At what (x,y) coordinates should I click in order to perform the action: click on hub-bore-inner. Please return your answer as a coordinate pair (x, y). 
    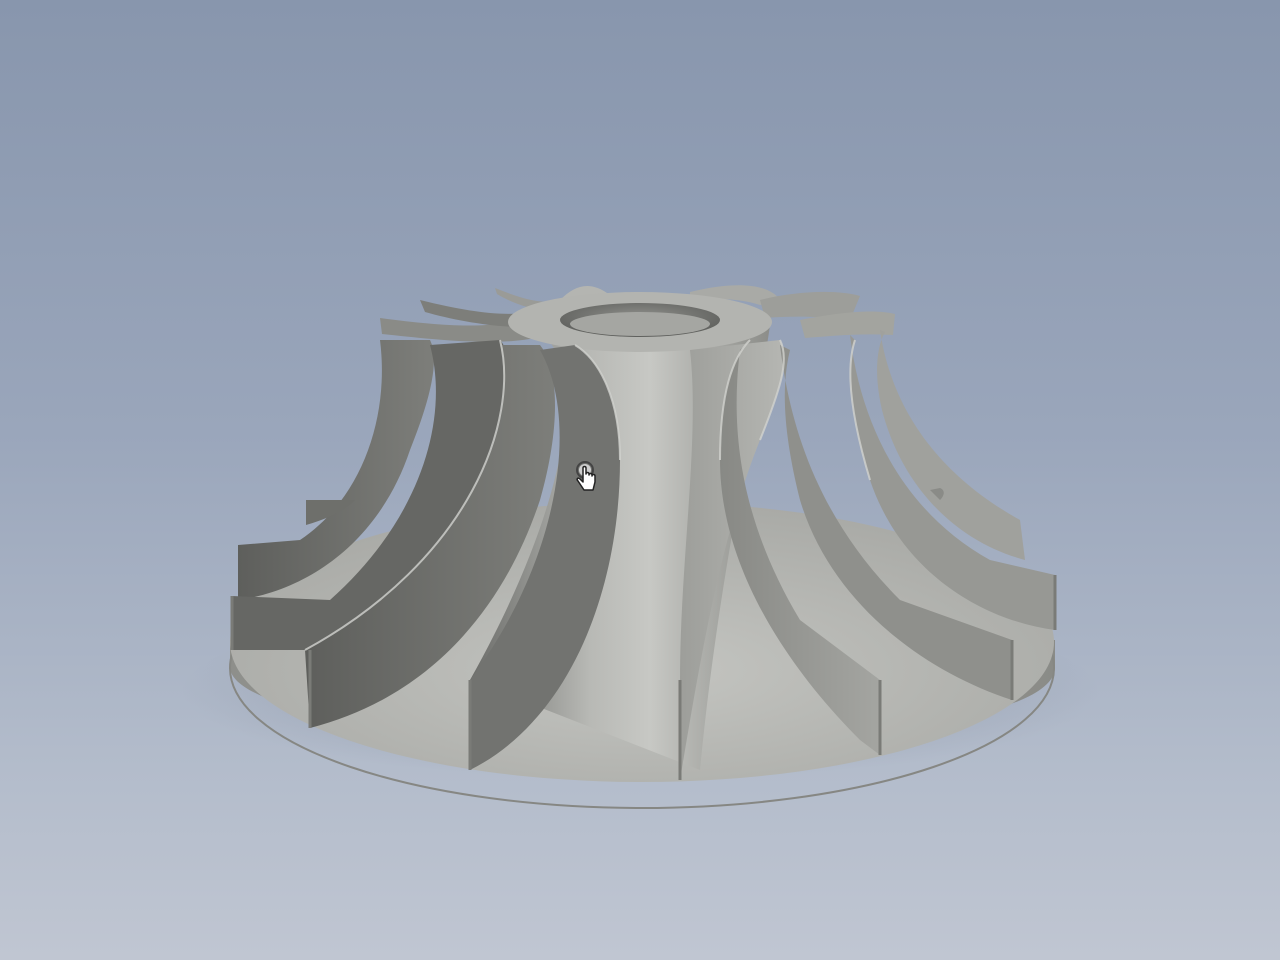
    Looking at the image, I should click on (640, 324).